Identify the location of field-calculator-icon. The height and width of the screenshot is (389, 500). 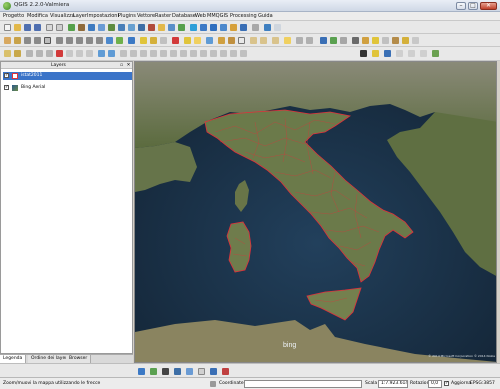
(187, 40).